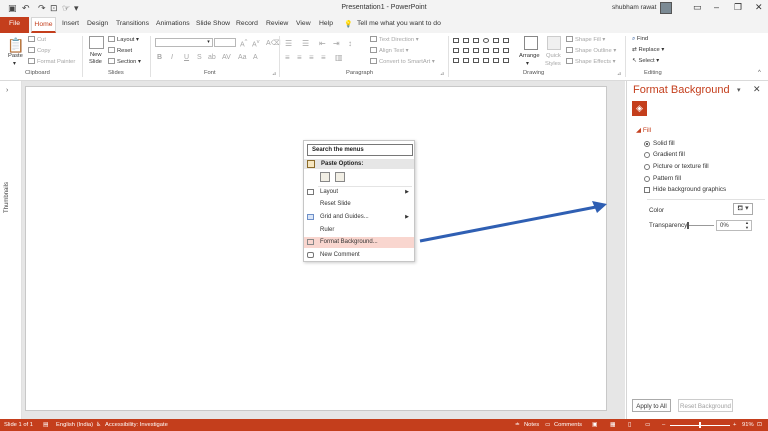 The height and width of the screenshot is (431, 768). I want to click on comments-icon: ▭, so click(547, 425).